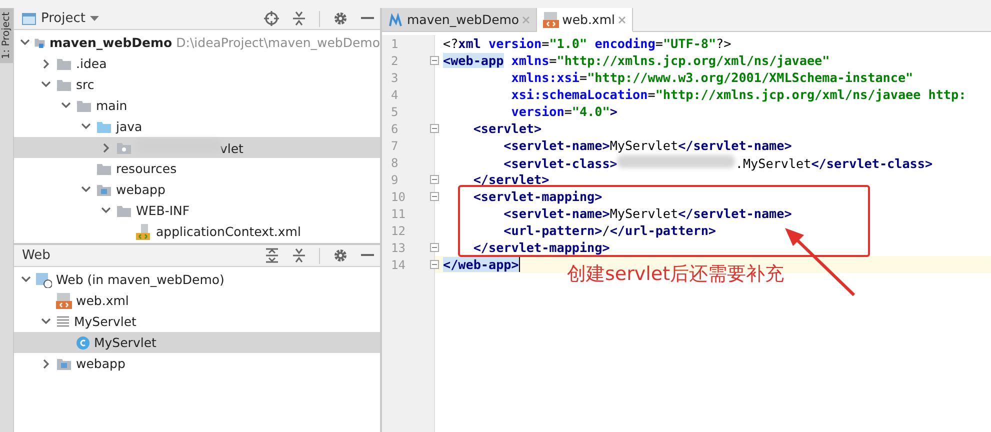 This screenshot has width=991, height=432. I want to click on tree-item-label: java, so click(129, 126).